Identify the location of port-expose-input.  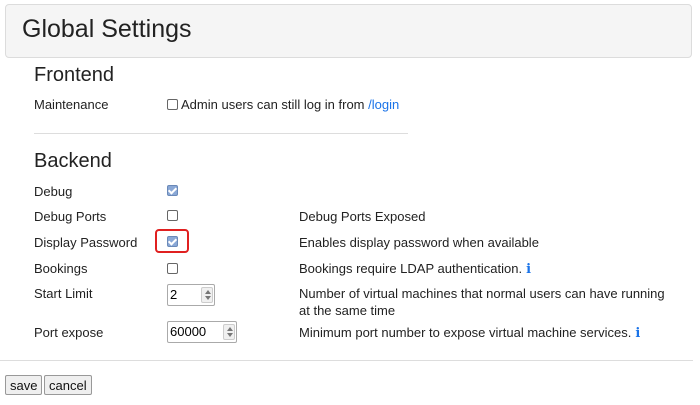
(195, 331).